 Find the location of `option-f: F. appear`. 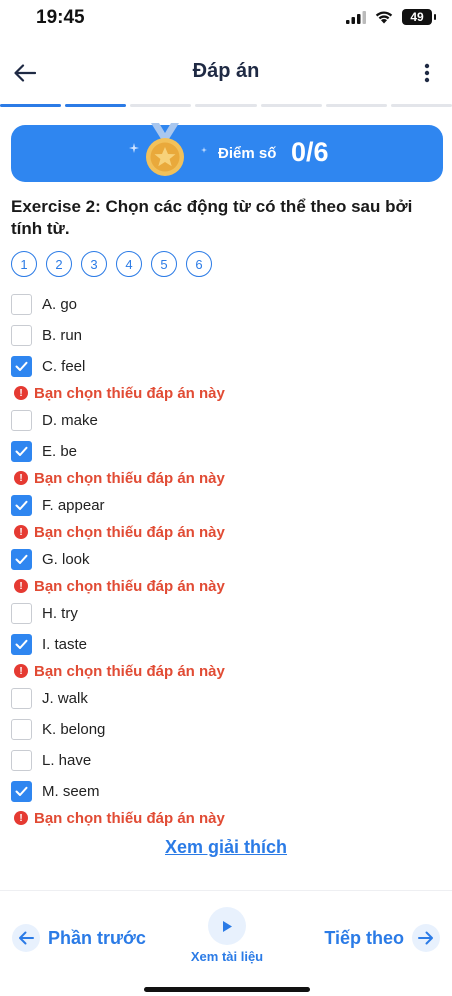

option-f: F. appear is located at coordinates (58, 505).